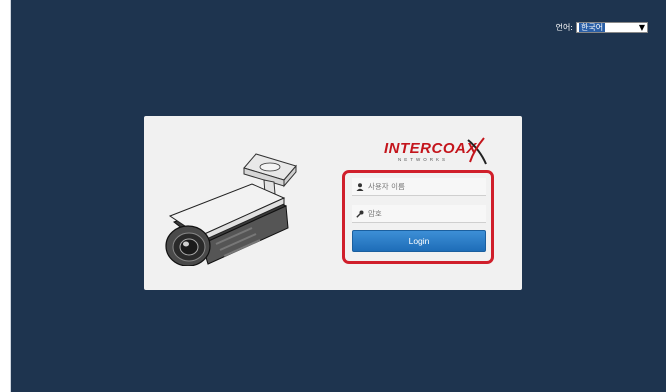 The height and width of the screenshot is (392, 670). What do you see at coordinates (612, 27) in the screenshot?
I see `language-select: 한국어 ▼` at bounding box center [612, 27].